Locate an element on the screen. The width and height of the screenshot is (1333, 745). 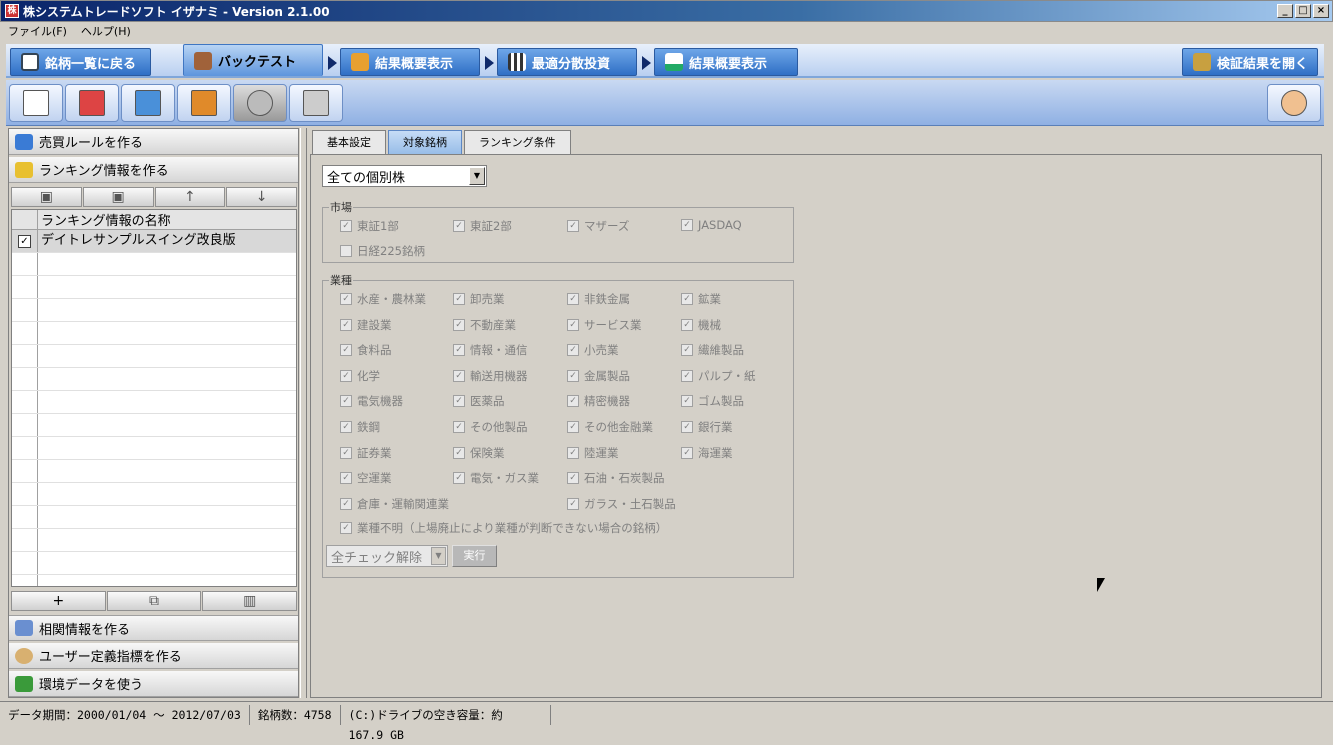
menu-bar: ファイル(F) ヘルプ(H) is located at coordinates (666, 31).